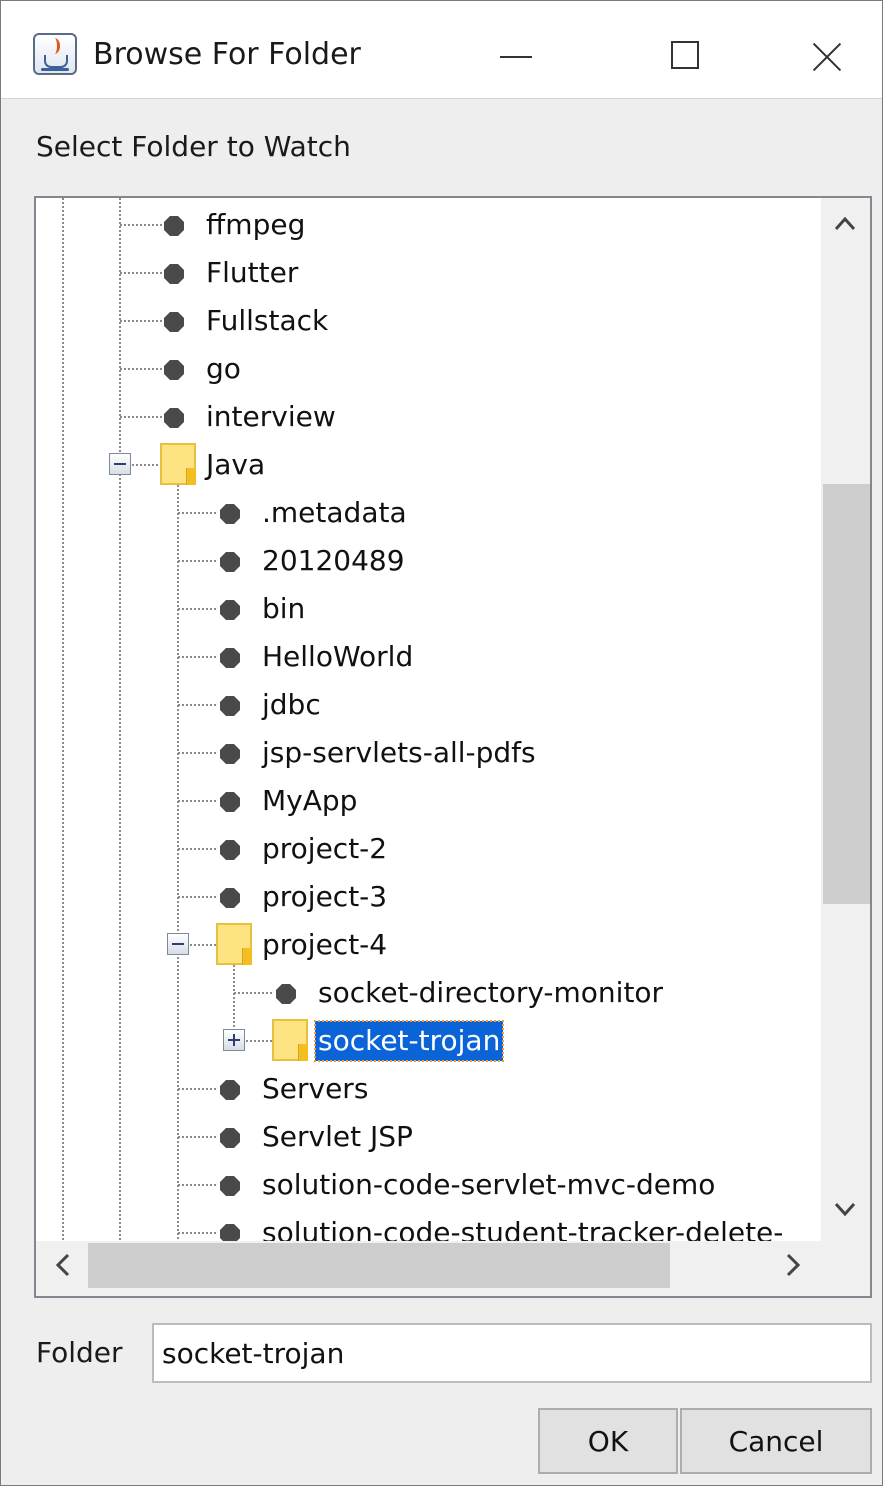  What do you see at coordinates (333, 561) in the screenshot?
I see `tree-item-label: 20120489` at bounding box center [333, 561].